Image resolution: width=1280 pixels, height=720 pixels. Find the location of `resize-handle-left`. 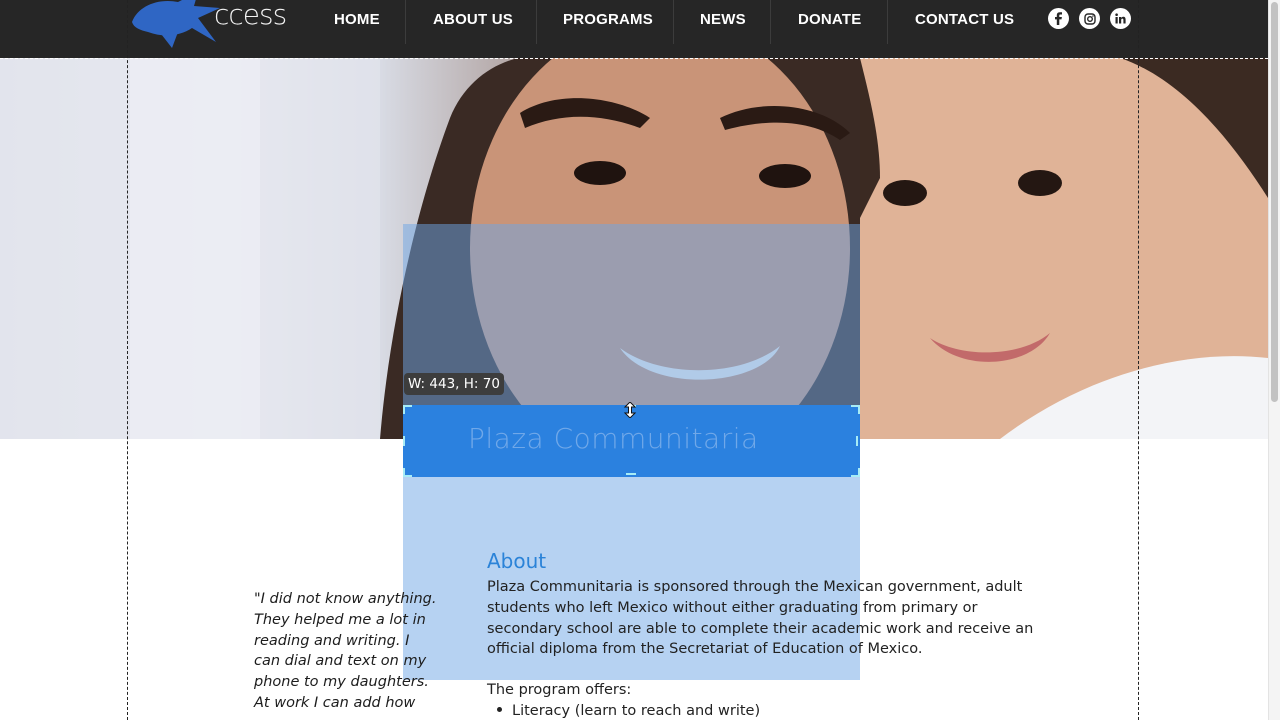

resize-handle-left is located at coordinates (404, 441).